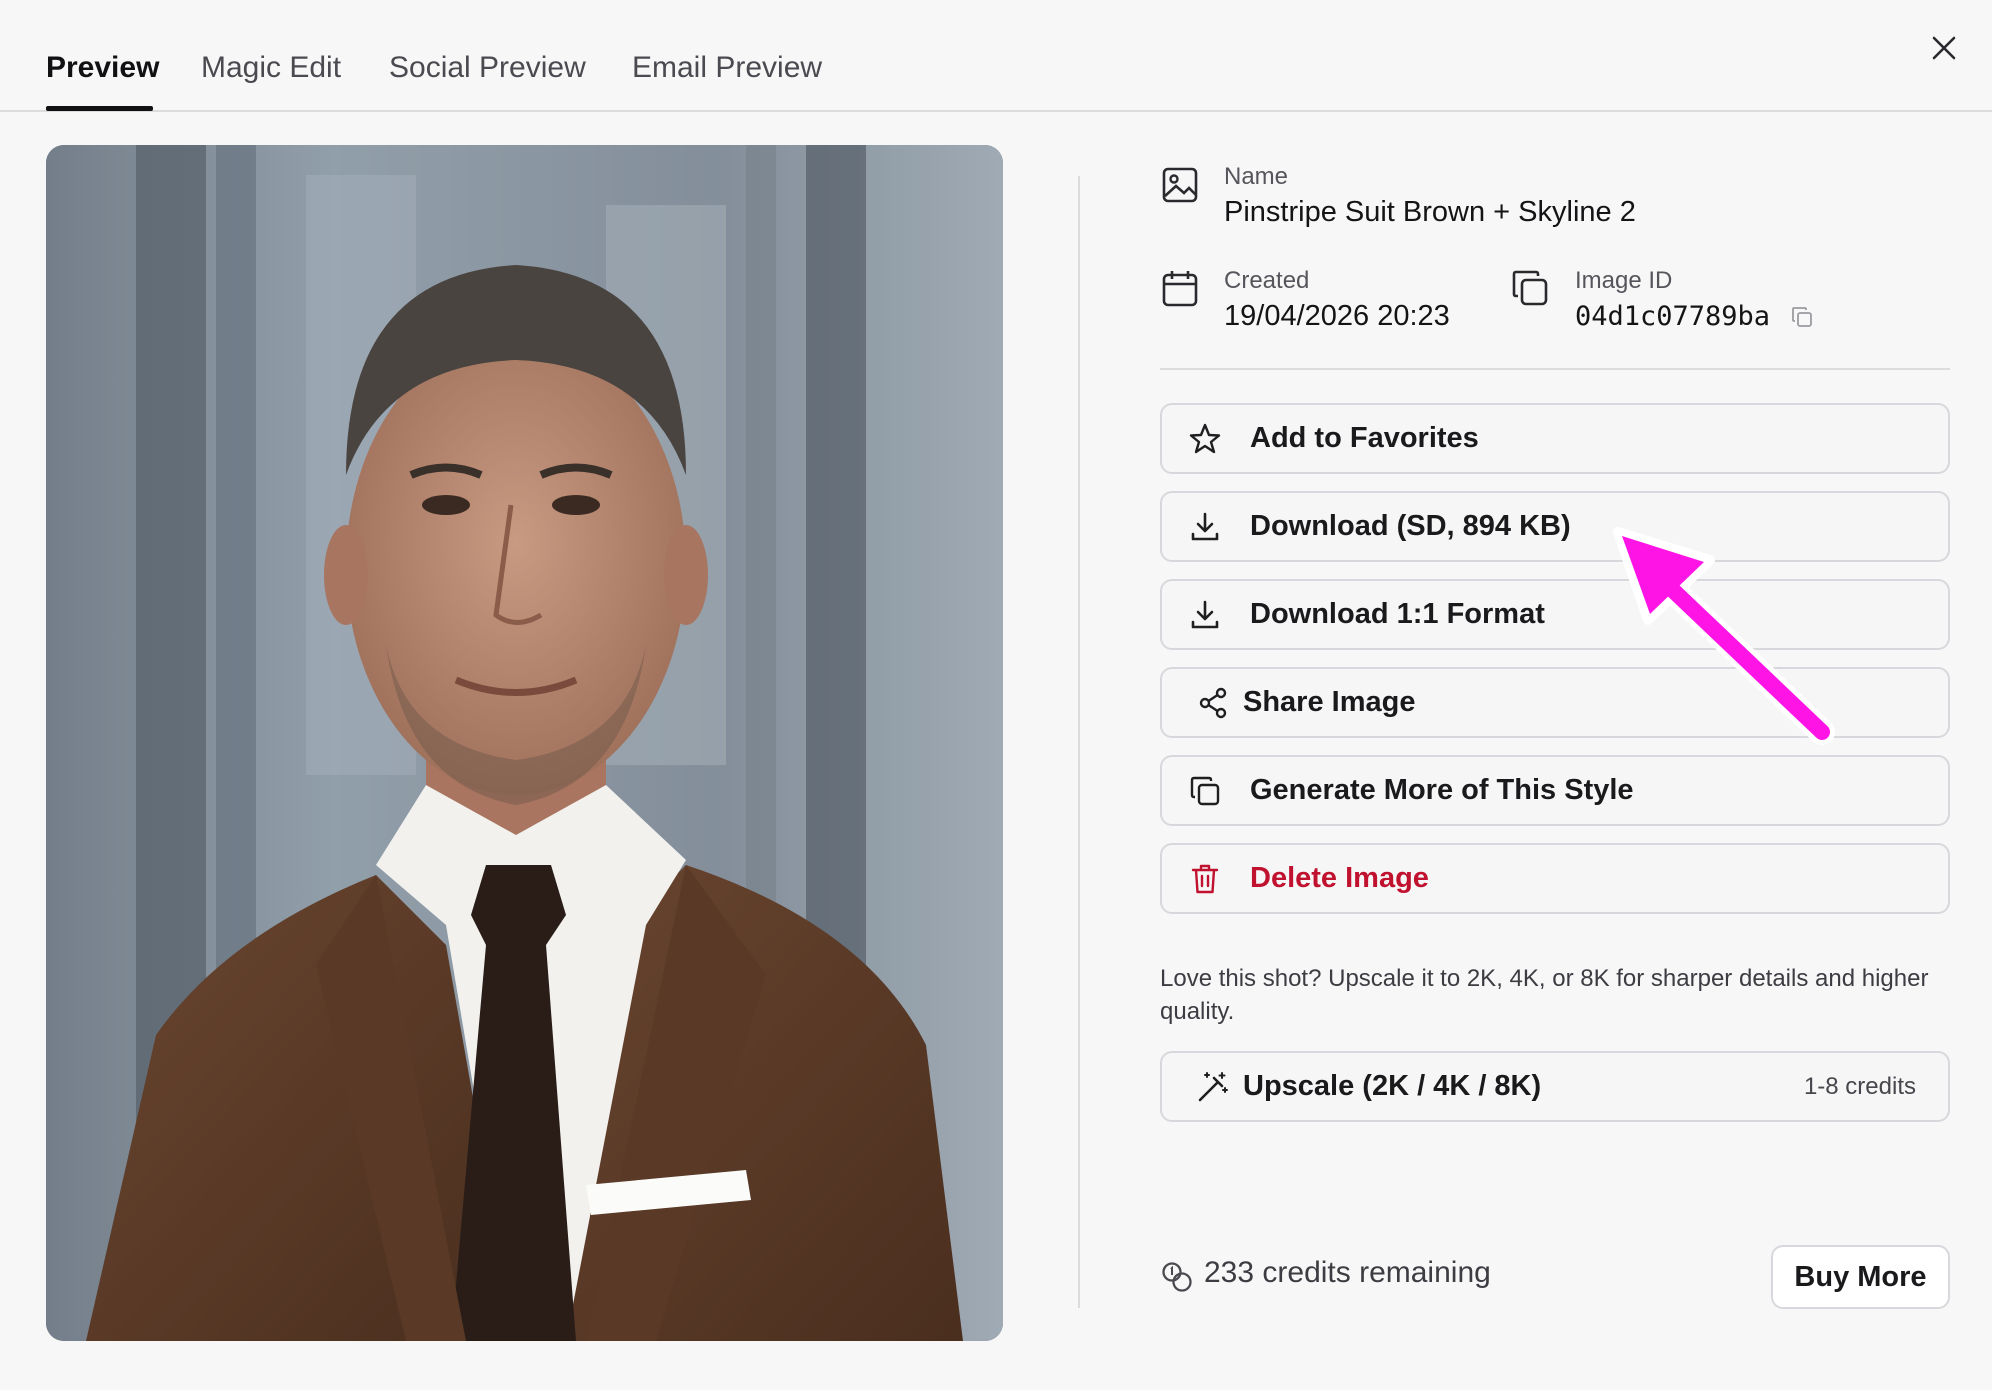 This screenshot has height=1390, width=1992. What do you see at coordinates (1555, 369) in the screenshot?
I see `meta-divider` at bounding box center [1555, 369].